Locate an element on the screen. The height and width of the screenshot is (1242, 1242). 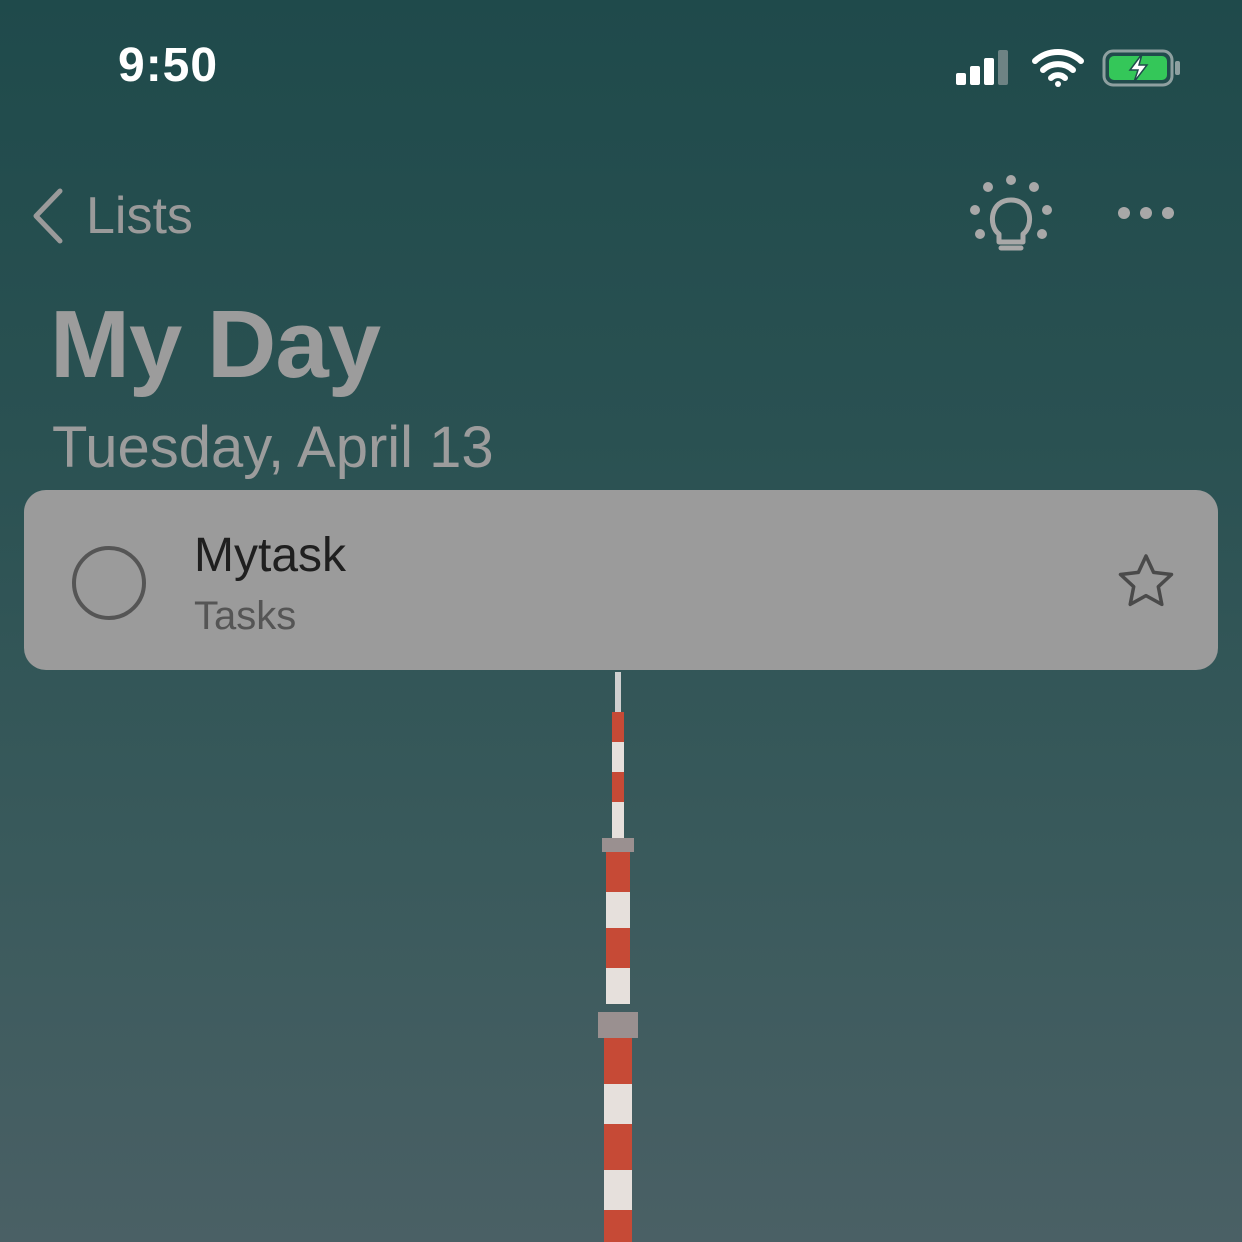
page-title: My Day is located at coordinates (215, 344).